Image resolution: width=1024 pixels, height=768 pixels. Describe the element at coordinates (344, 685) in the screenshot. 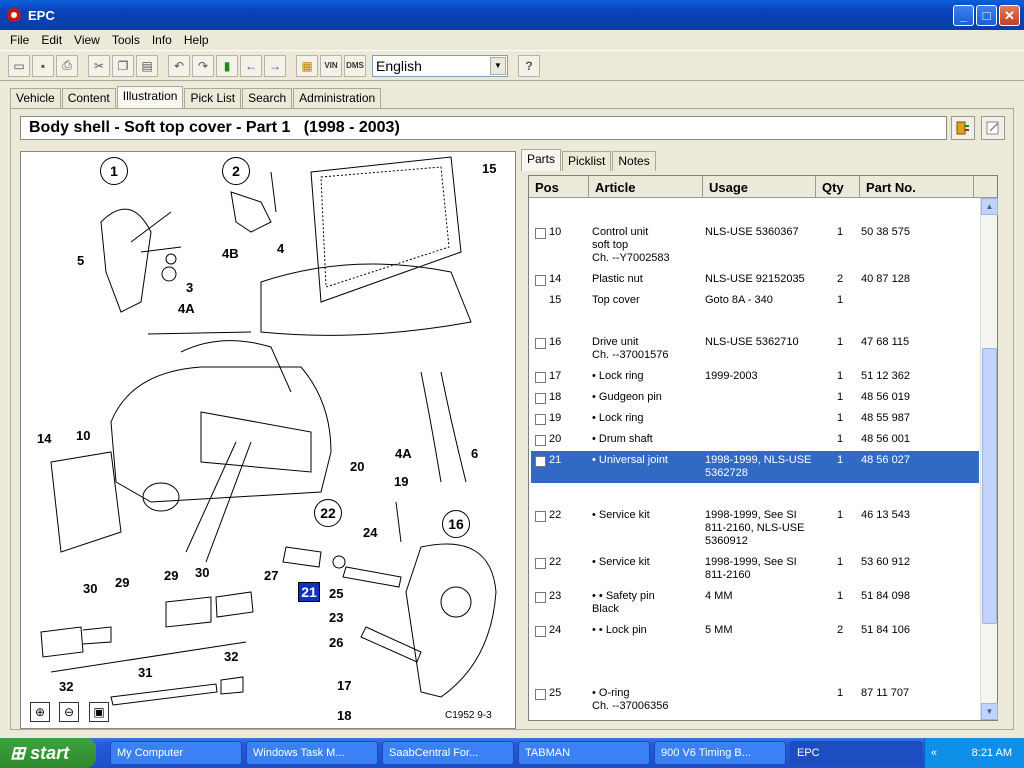

I see `callout-17: 17` at that location.